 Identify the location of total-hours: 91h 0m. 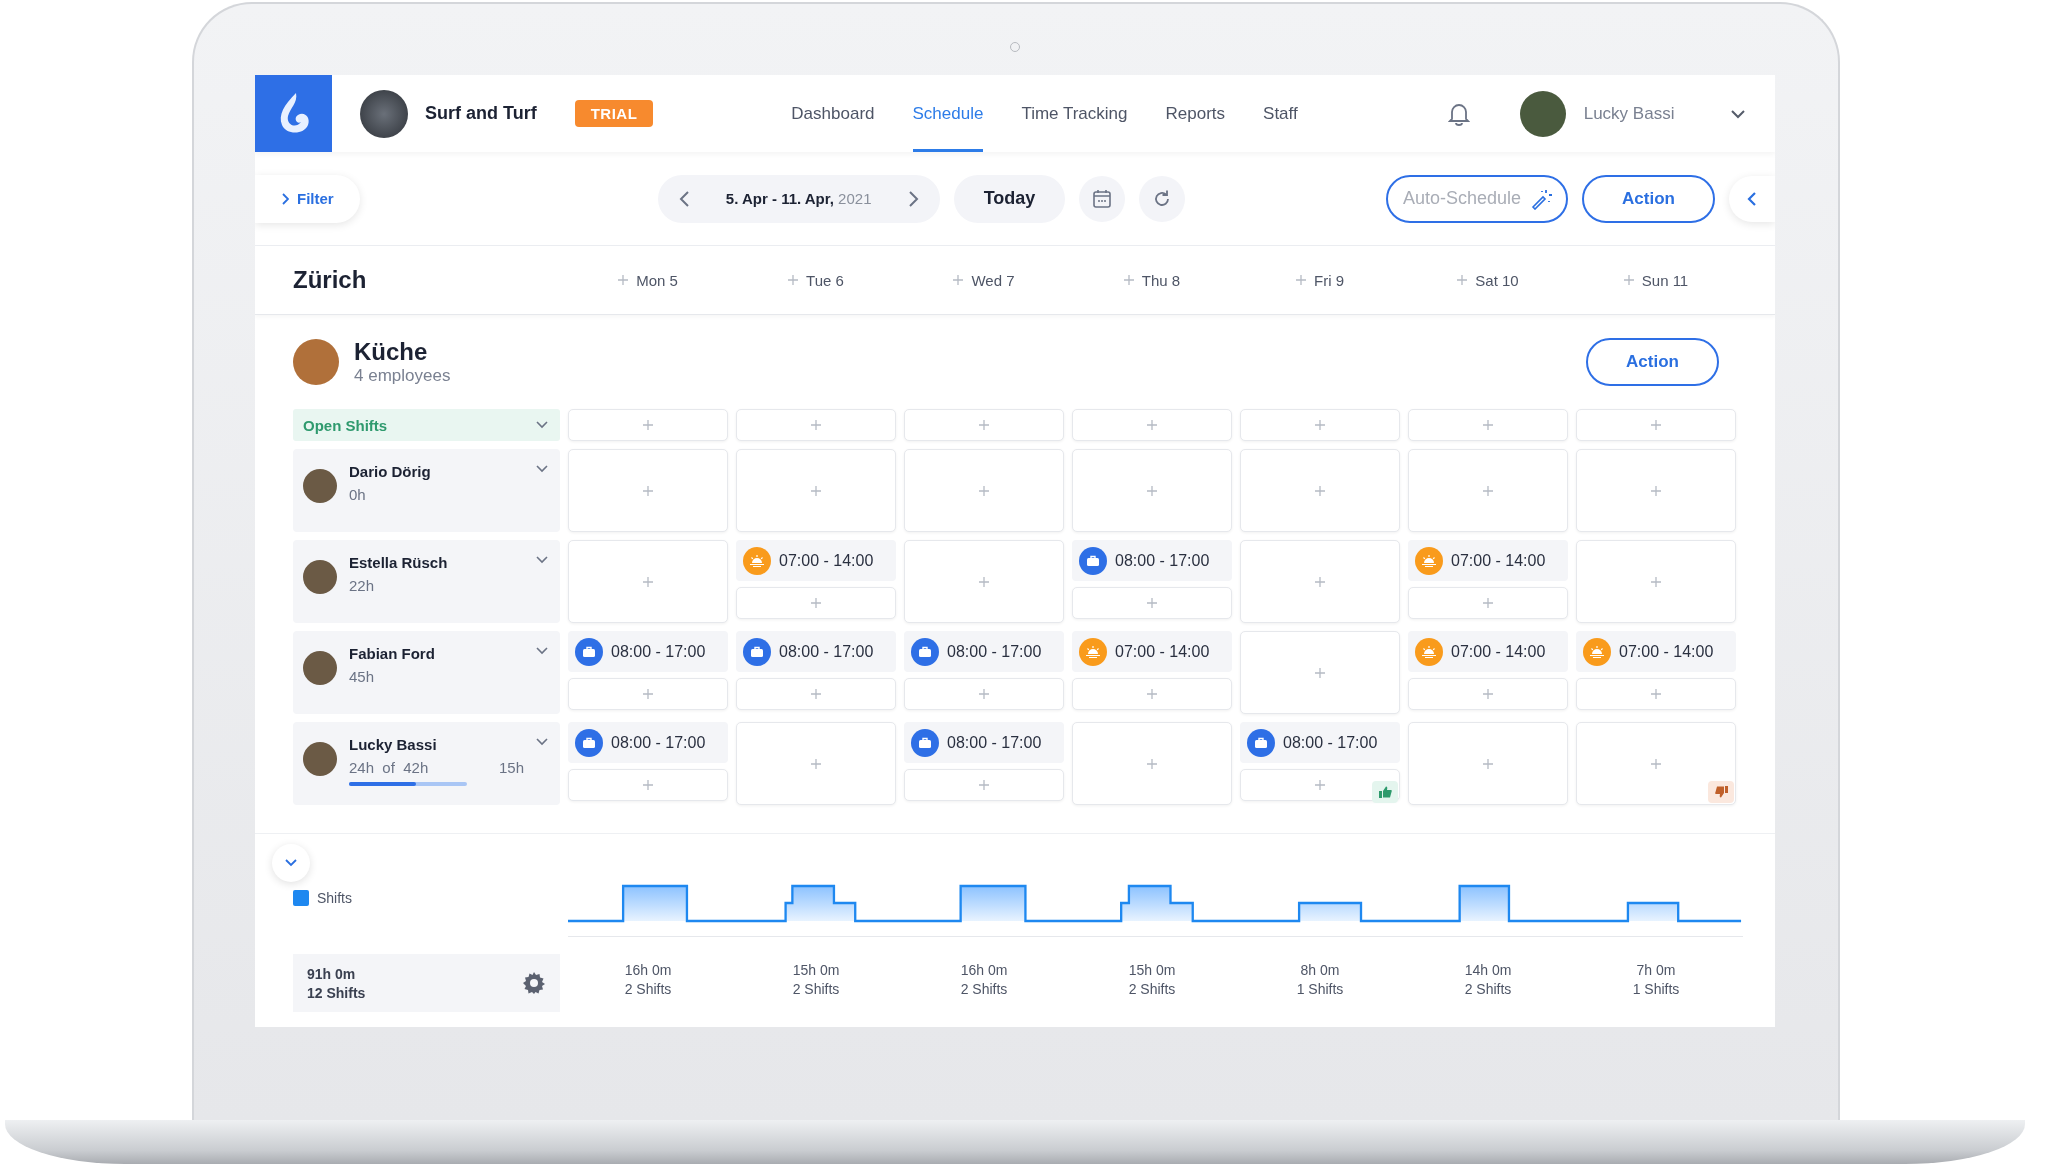
(332, 973).